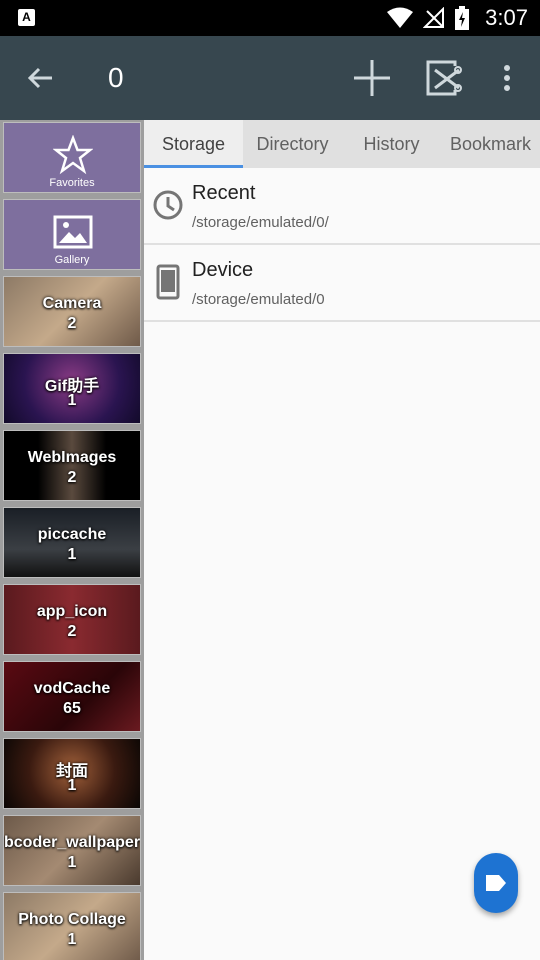  I want to click on phone-icon, so click(168, 282).